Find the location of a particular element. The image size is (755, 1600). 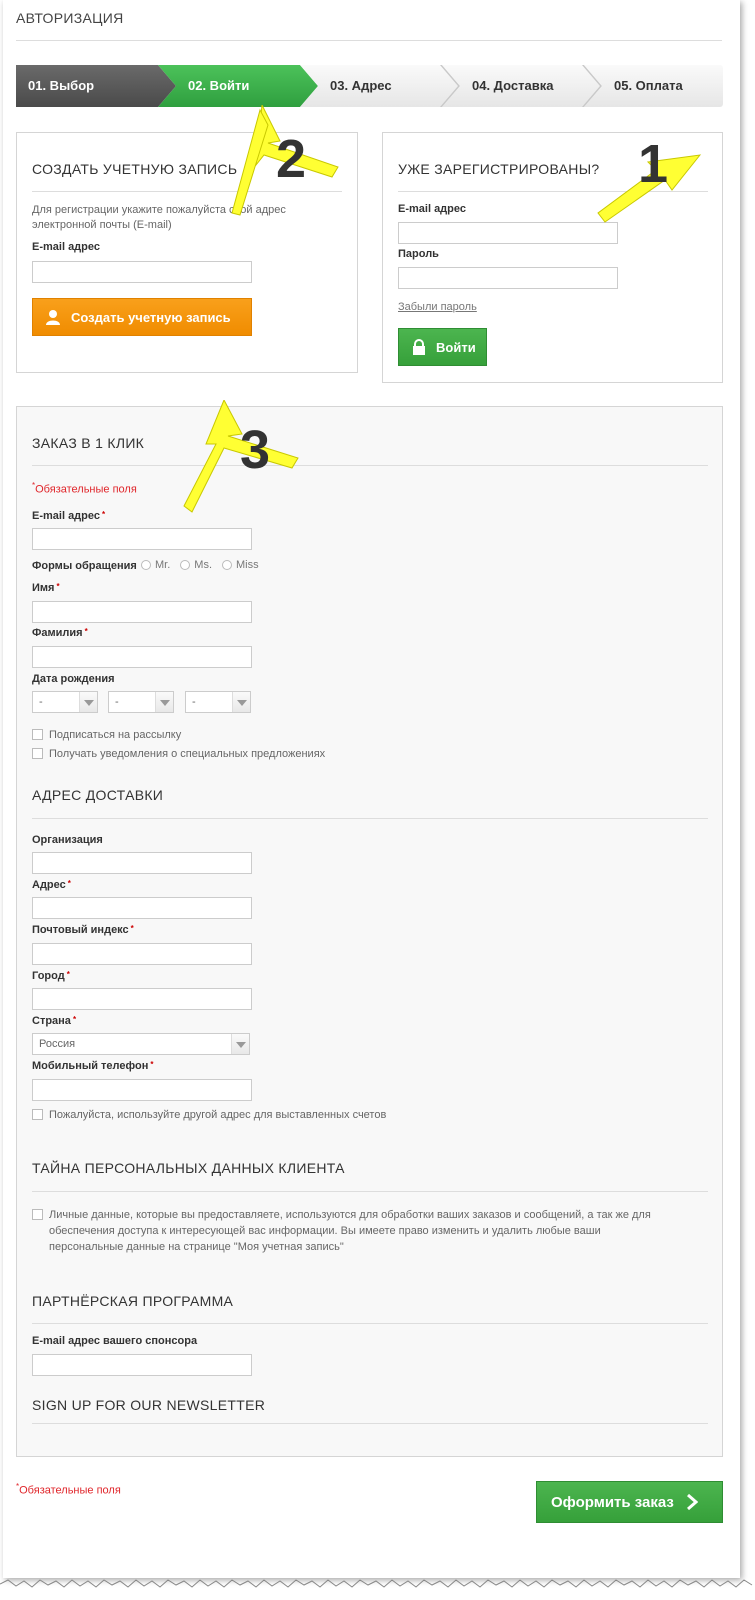

step-label: 03. Адрес is located at coordinates (361, 85).